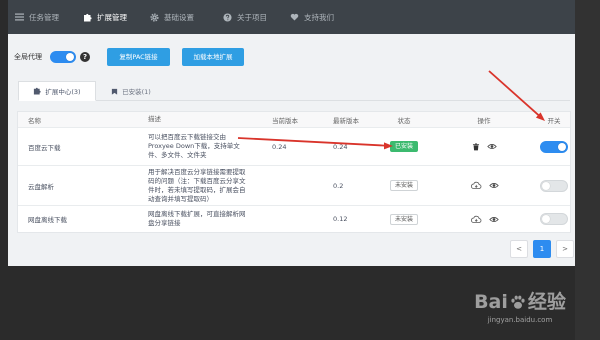 The width and height of the screenshot is (600, 340). Describe the element at coordinates (491, 302) in the screenshot. I see `watermark-logo-left: Bai` at that location.